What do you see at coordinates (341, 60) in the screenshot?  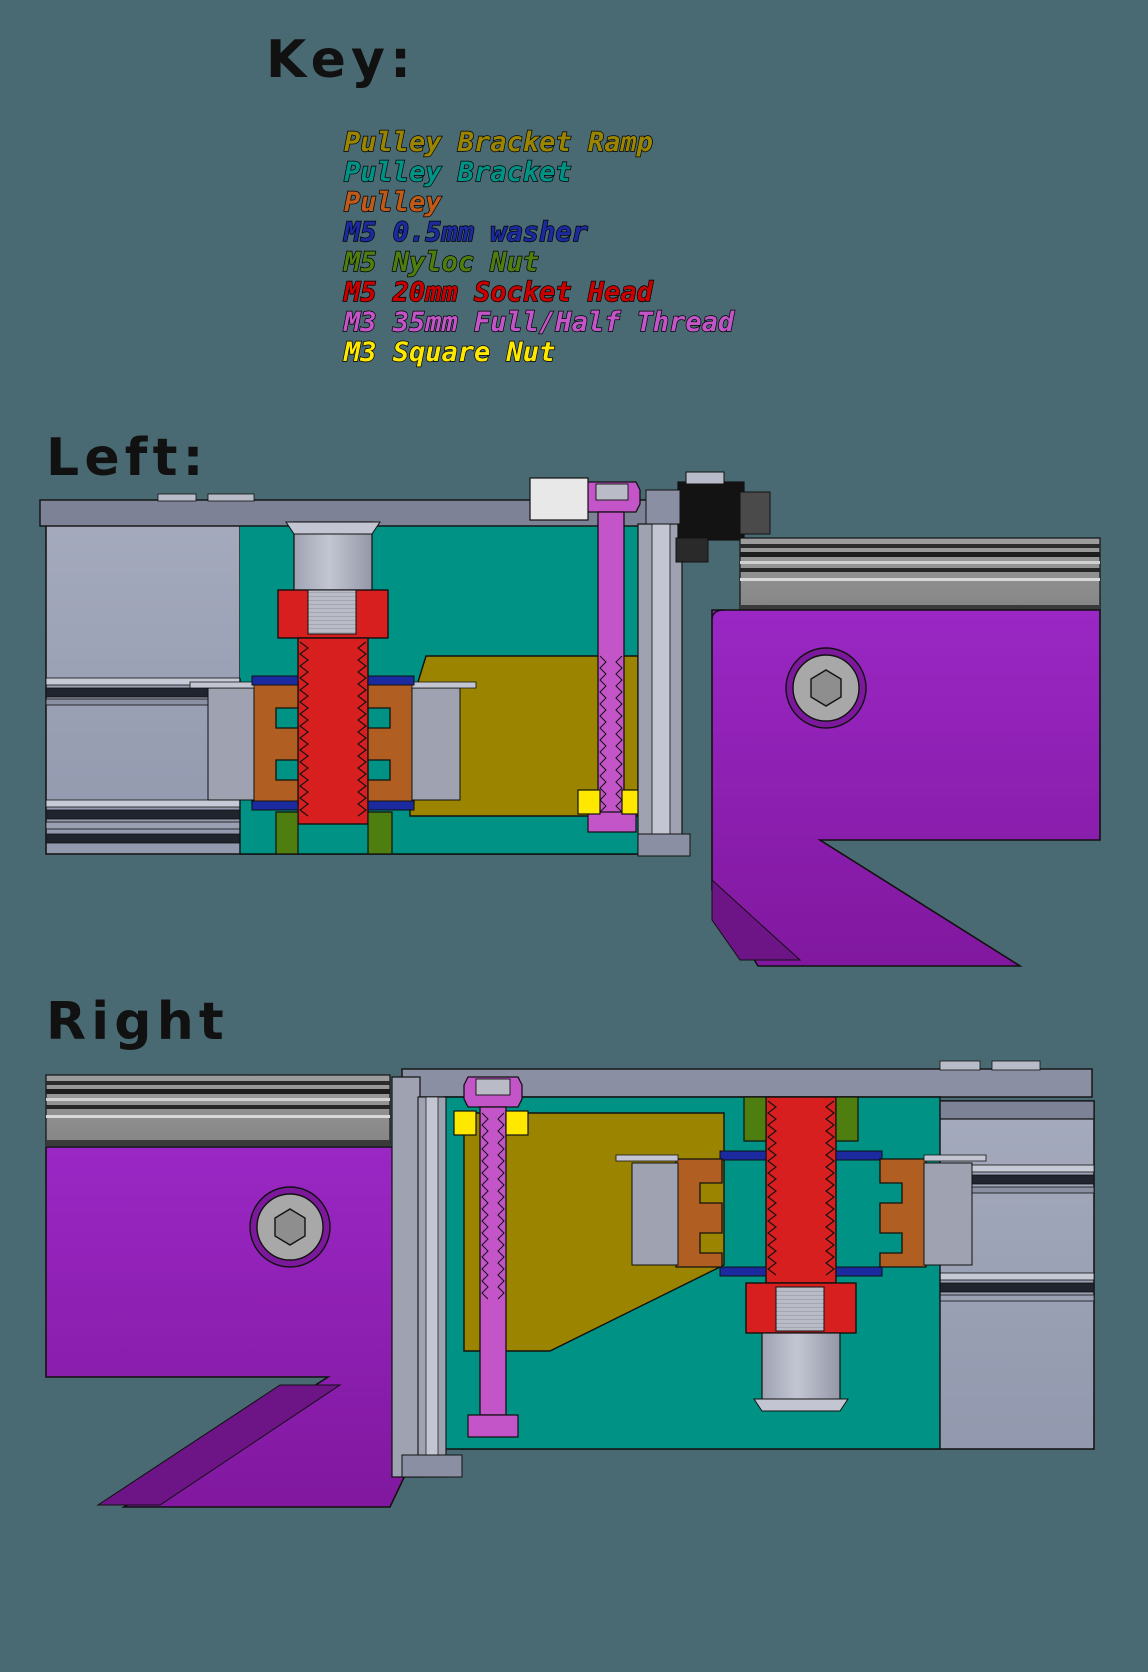 I see `page-title: Key:` at bounding box center [341, 60].